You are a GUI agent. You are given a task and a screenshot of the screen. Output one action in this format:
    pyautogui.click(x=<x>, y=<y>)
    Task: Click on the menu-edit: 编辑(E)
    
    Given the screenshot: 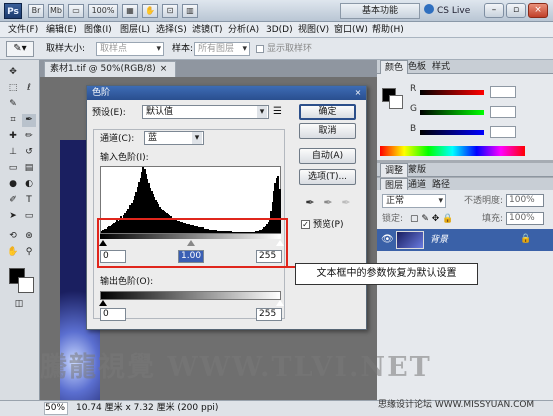 What is the action you would take?
    pyautogui.click(x=61, y=30)
    